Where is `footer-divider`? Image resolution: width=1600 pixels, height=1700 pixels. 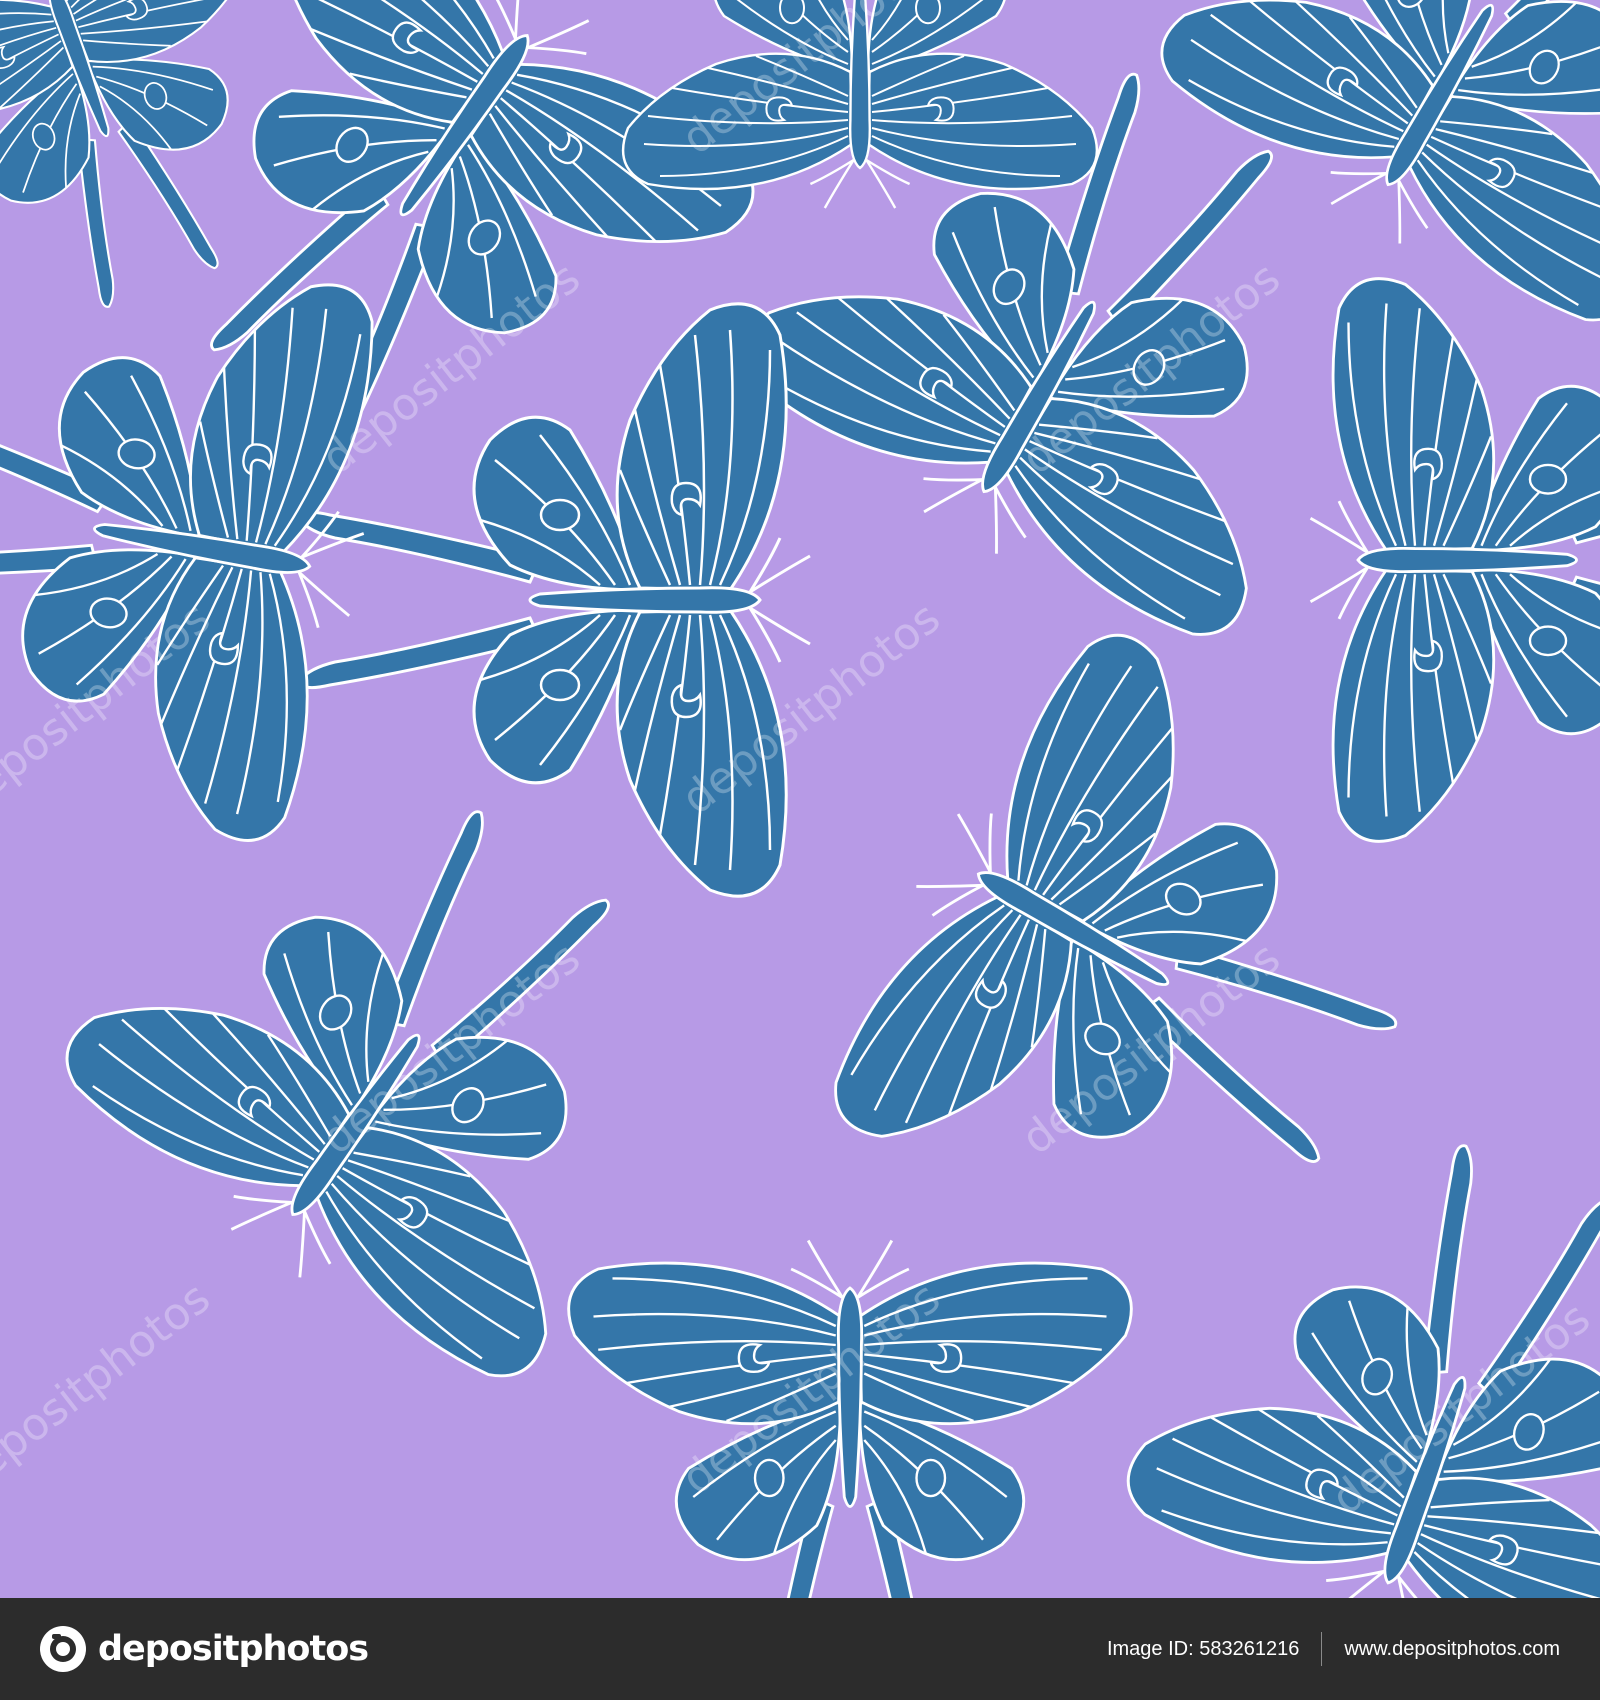 footer-divider is located at coordinates (1322, 1649).